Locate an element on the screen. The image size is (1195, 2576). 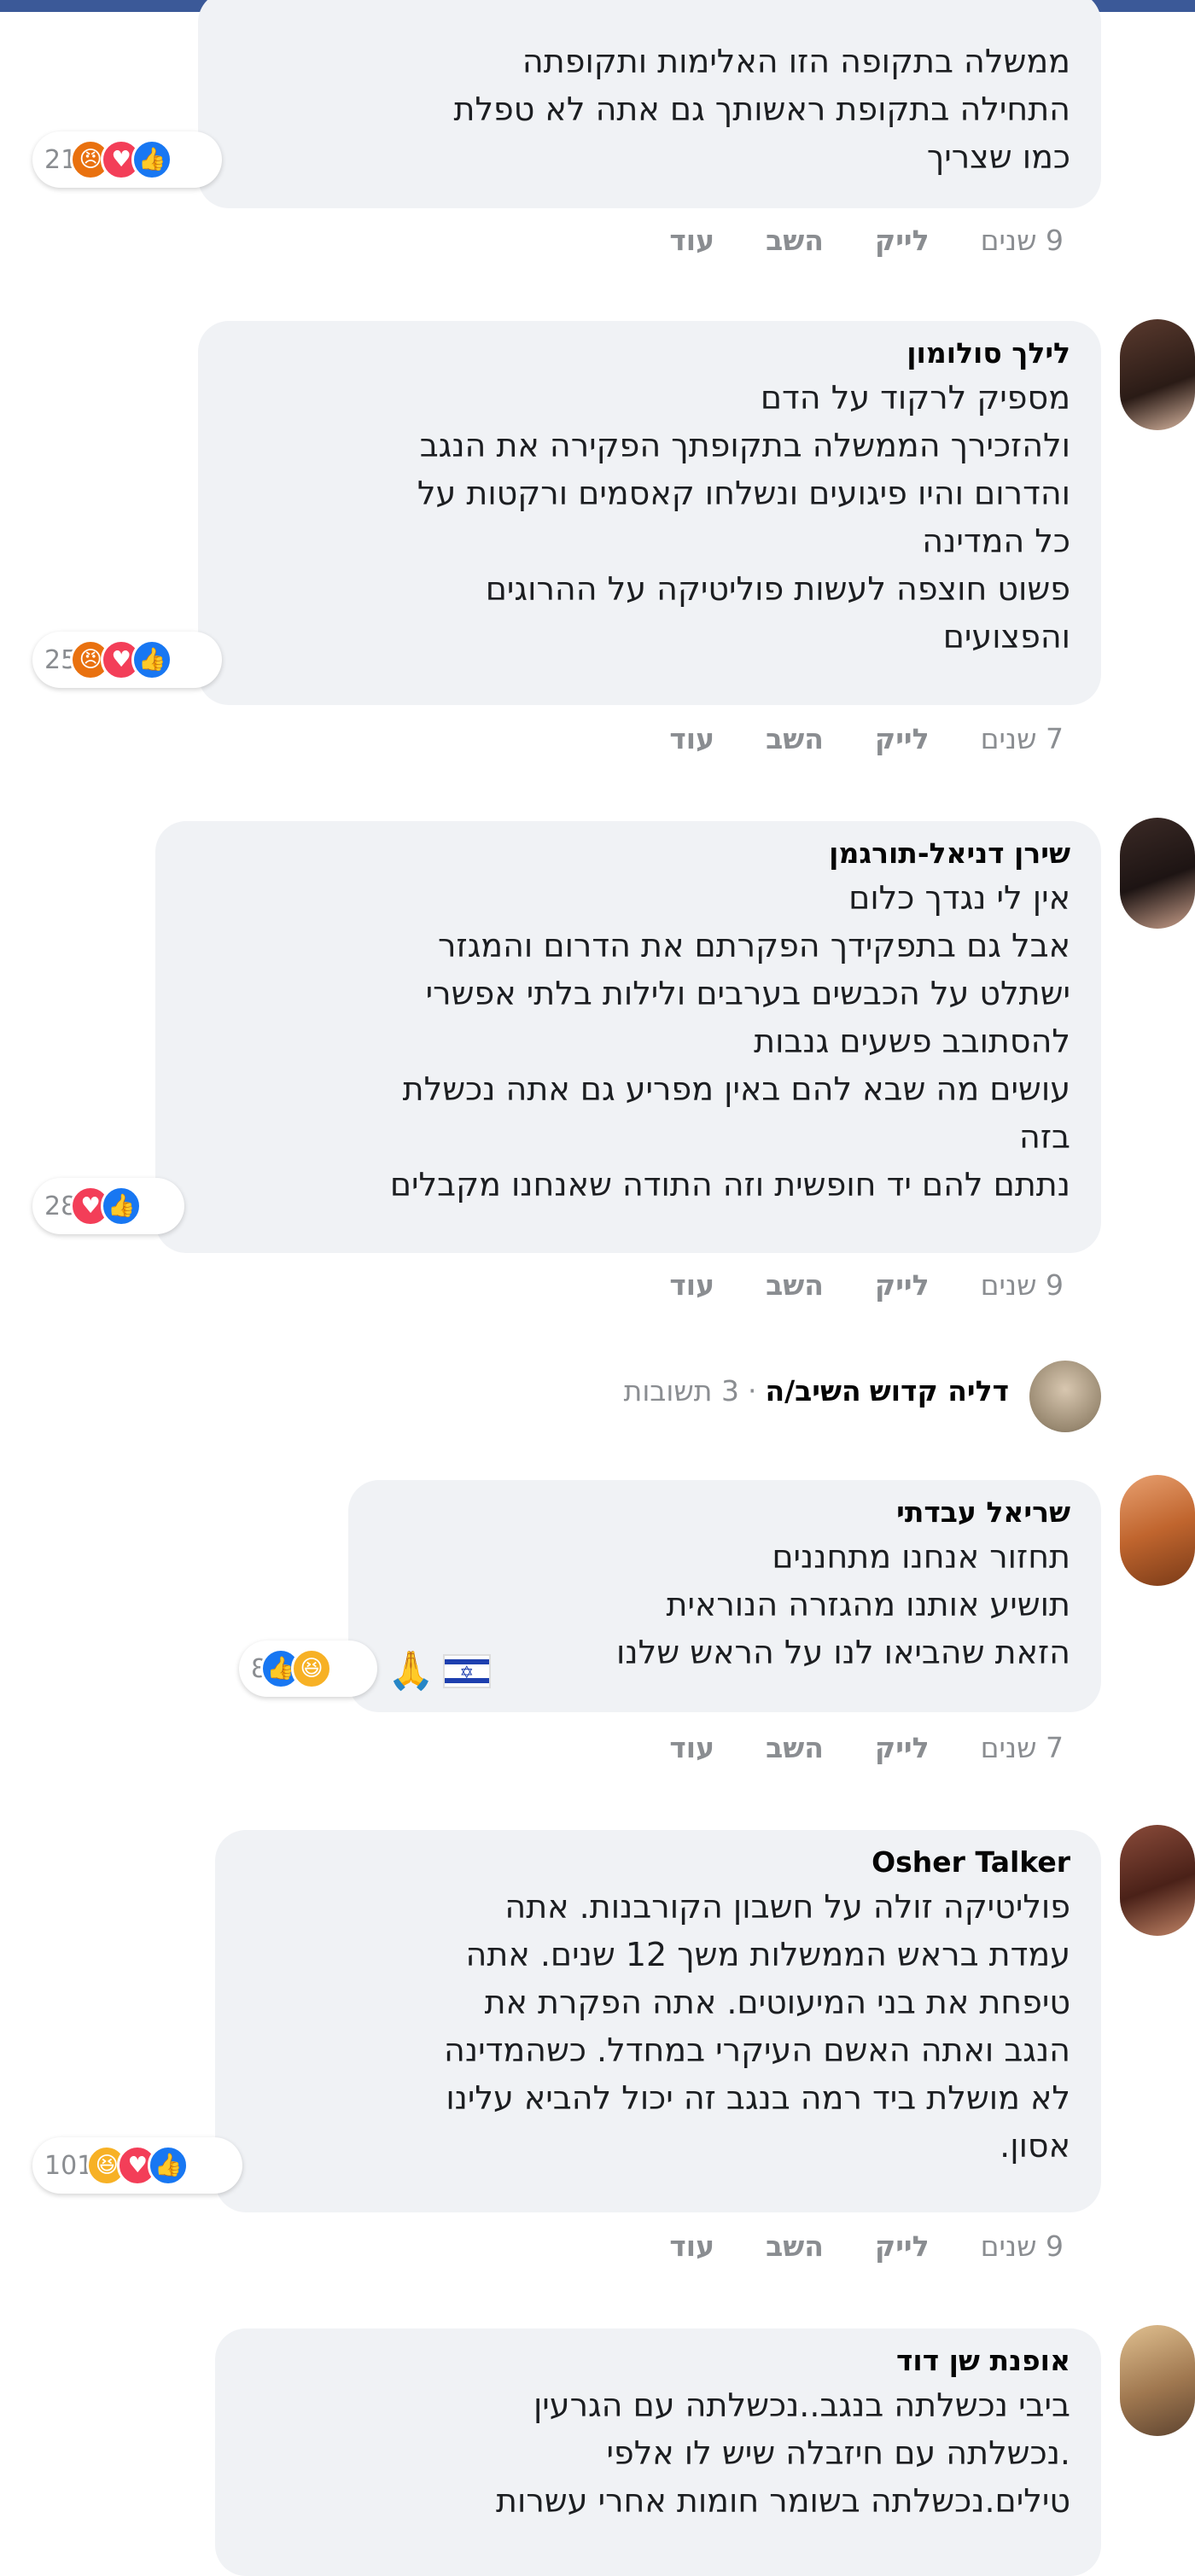
comment-author: שריאל עבדתי is located at coordinates (724, 1512).